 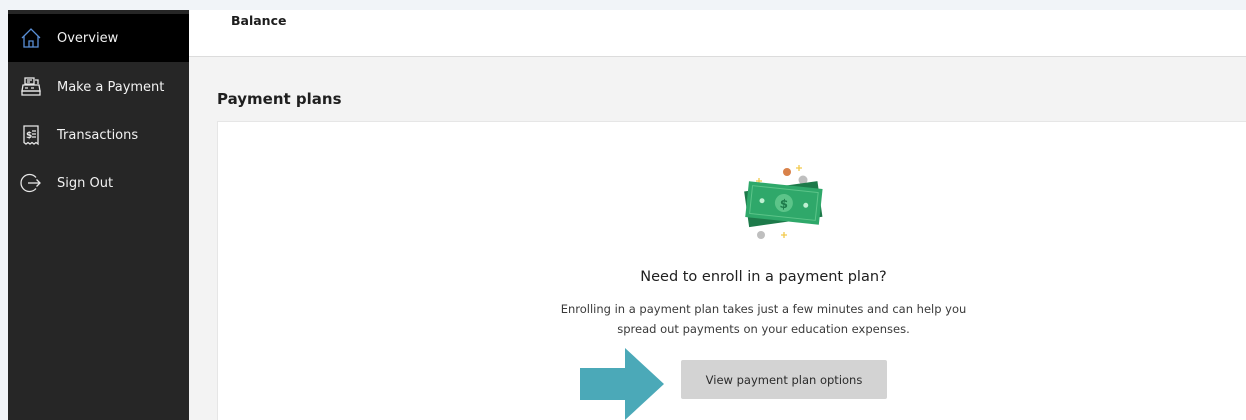 I want to click on cash-register-icon, so click(x=31, y=87).